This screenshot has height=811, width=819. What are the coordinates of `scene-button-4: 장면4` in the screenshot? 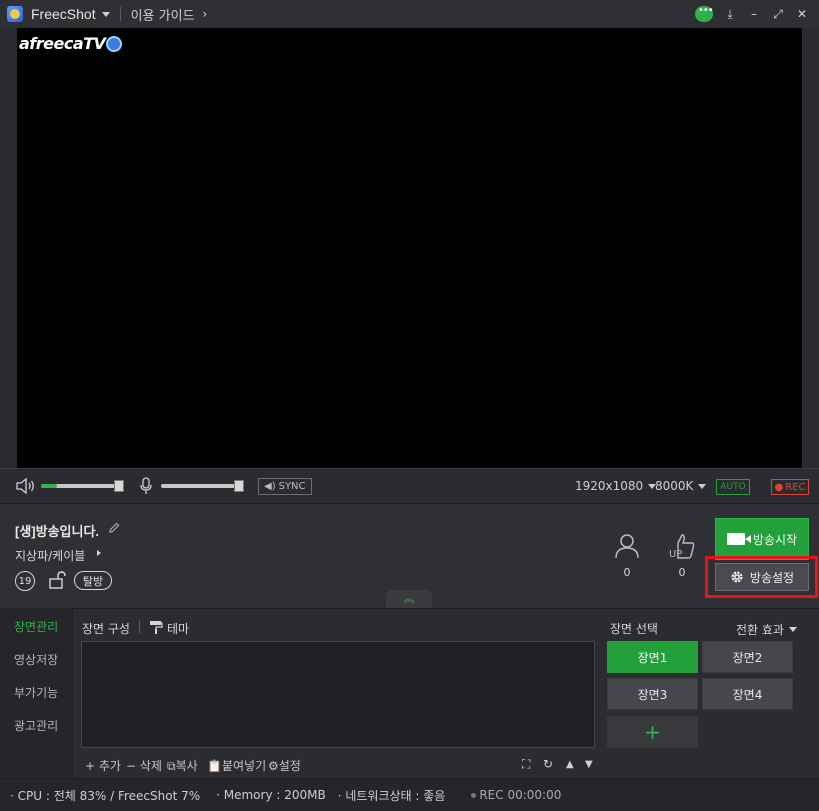 It's located at (747, 694).